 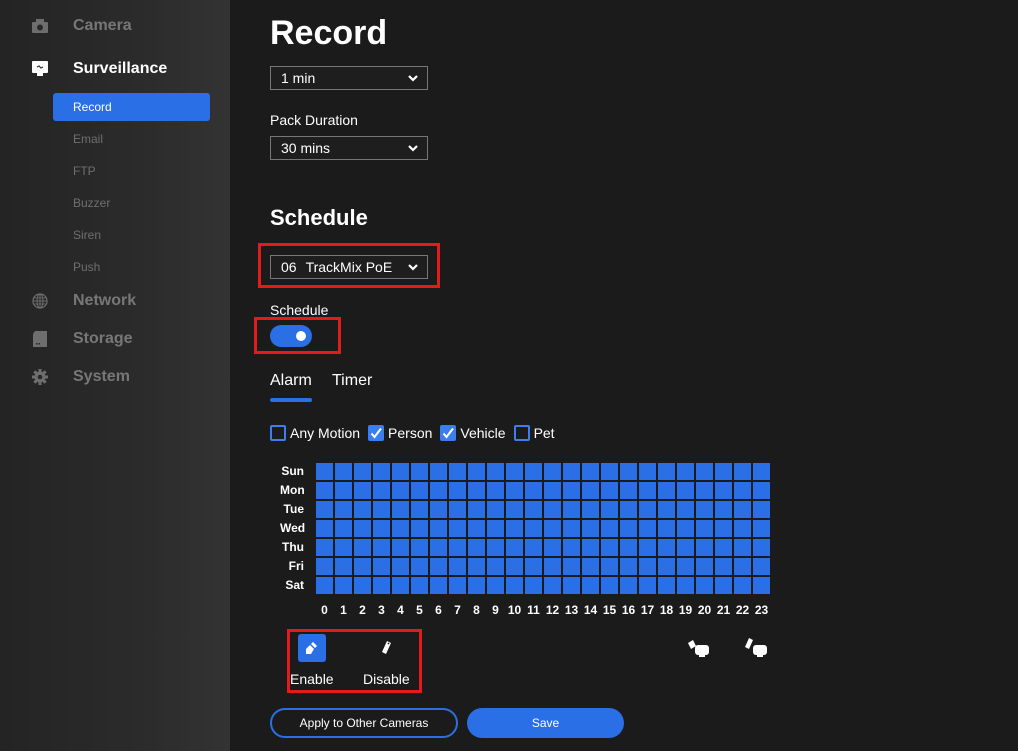 What do you see at coordinates (400, 433) in the screenshot?
I see `checkbox-person: Person` at bounding box center [400, 433].